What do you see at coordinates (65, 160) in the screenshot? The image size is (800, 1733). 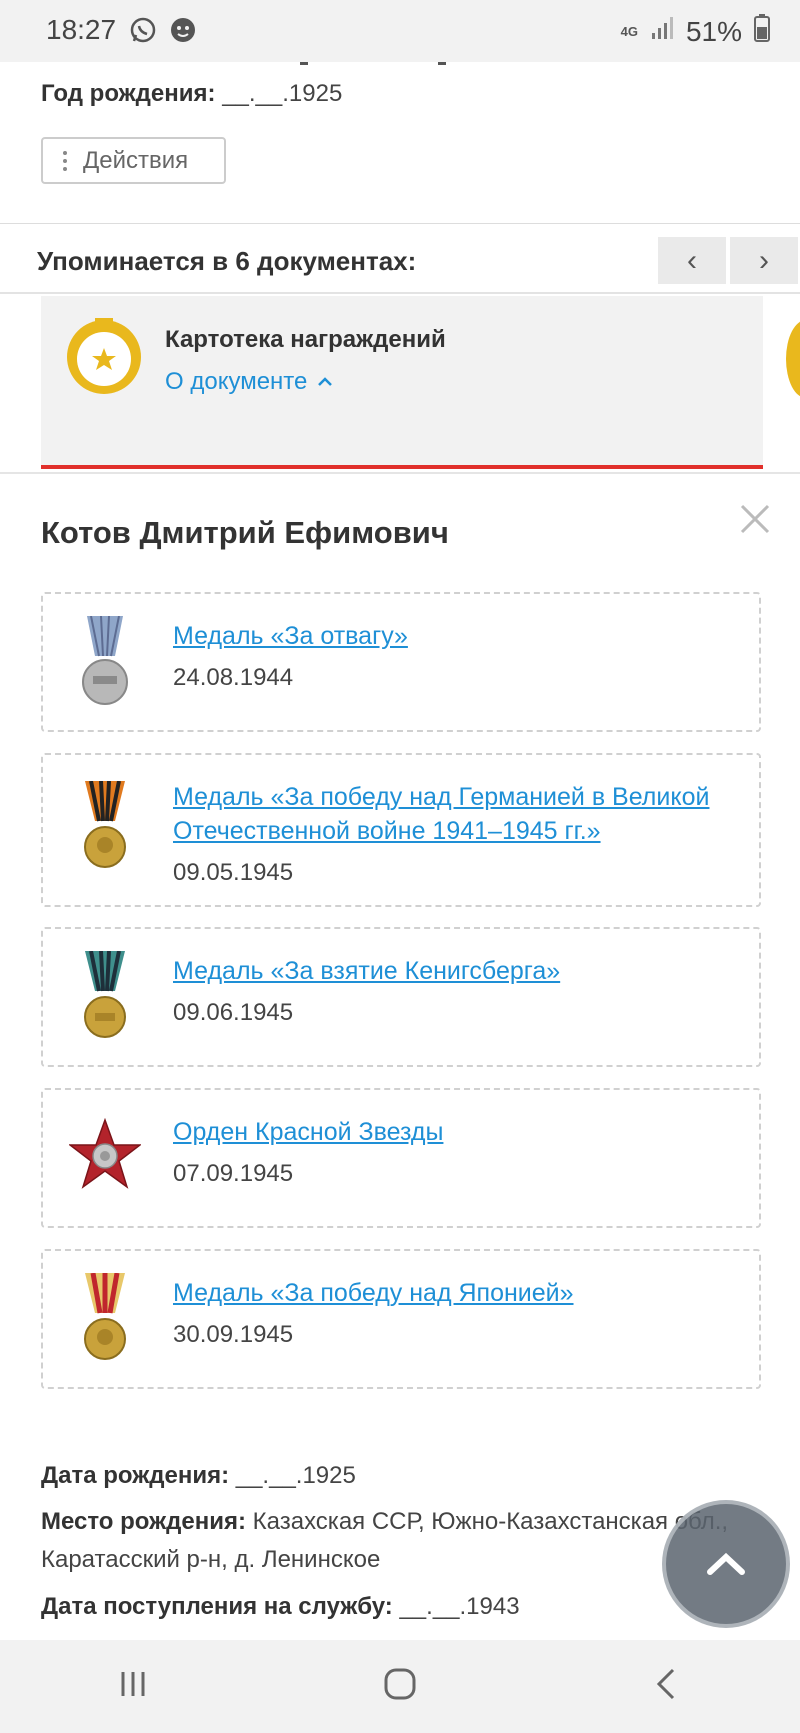 I see `more-vertical-icon` at bounding box center [65, 160].